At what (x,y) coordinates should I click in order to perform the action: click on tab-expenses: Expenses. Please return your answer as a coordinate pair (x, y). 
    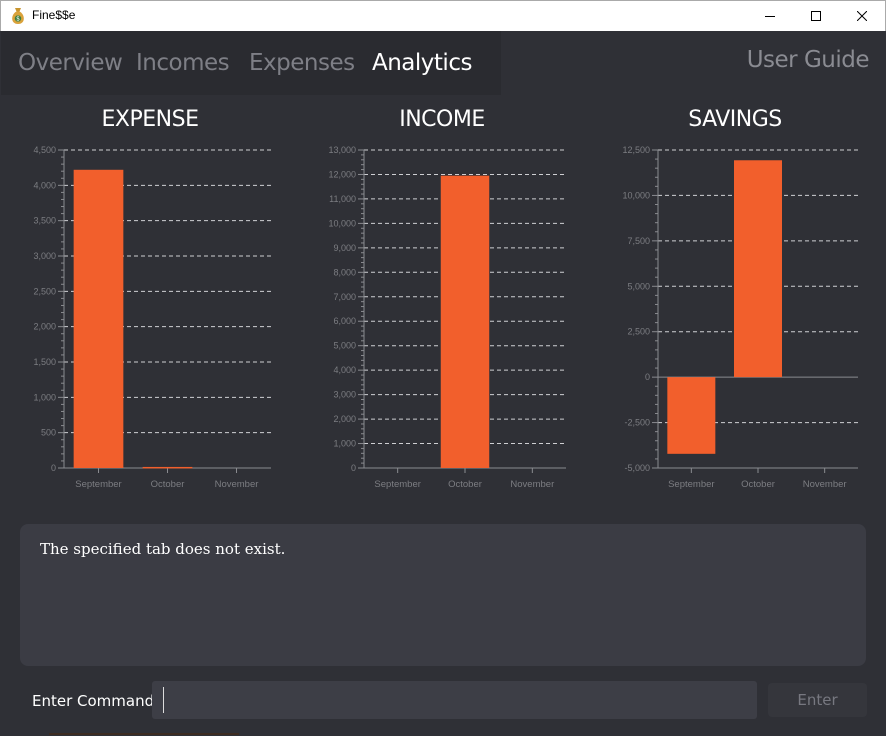
    Looking at the image, I should click on (302, 63).